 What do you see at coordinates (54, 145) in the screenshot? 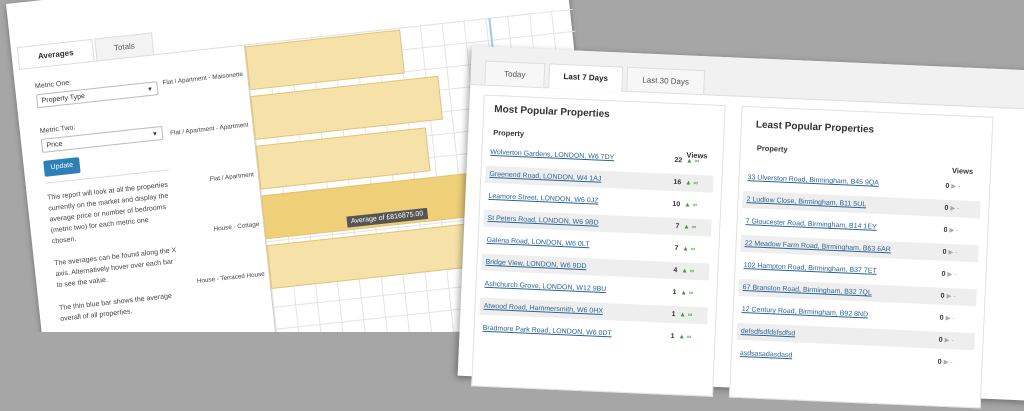
I see `metric-two-value: Price` at bounding box center [54, 145].